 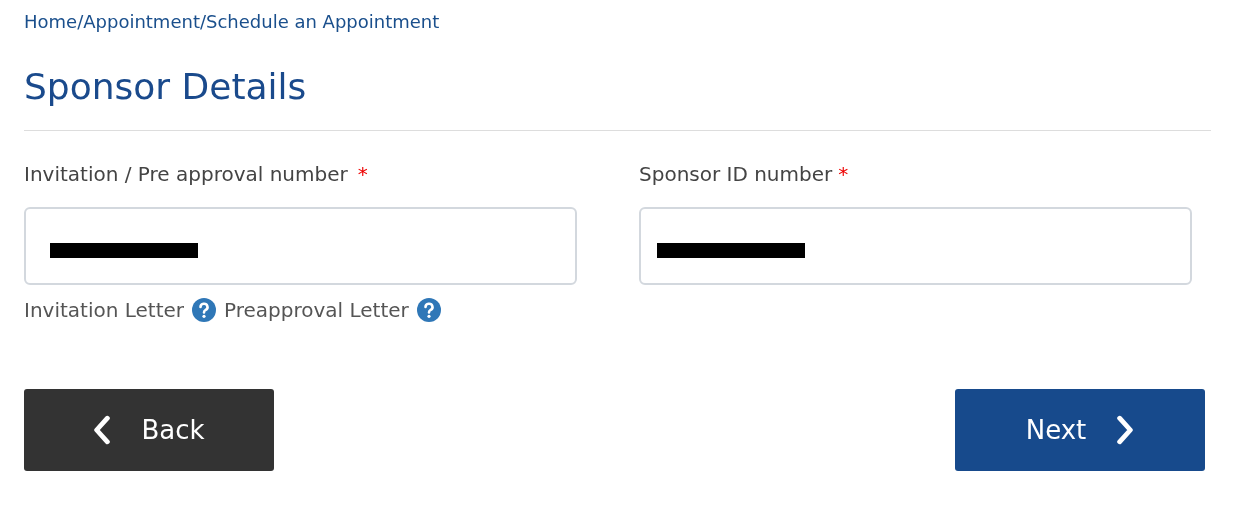 I want to click on next-button: Next, so click(x=1080, y=430).